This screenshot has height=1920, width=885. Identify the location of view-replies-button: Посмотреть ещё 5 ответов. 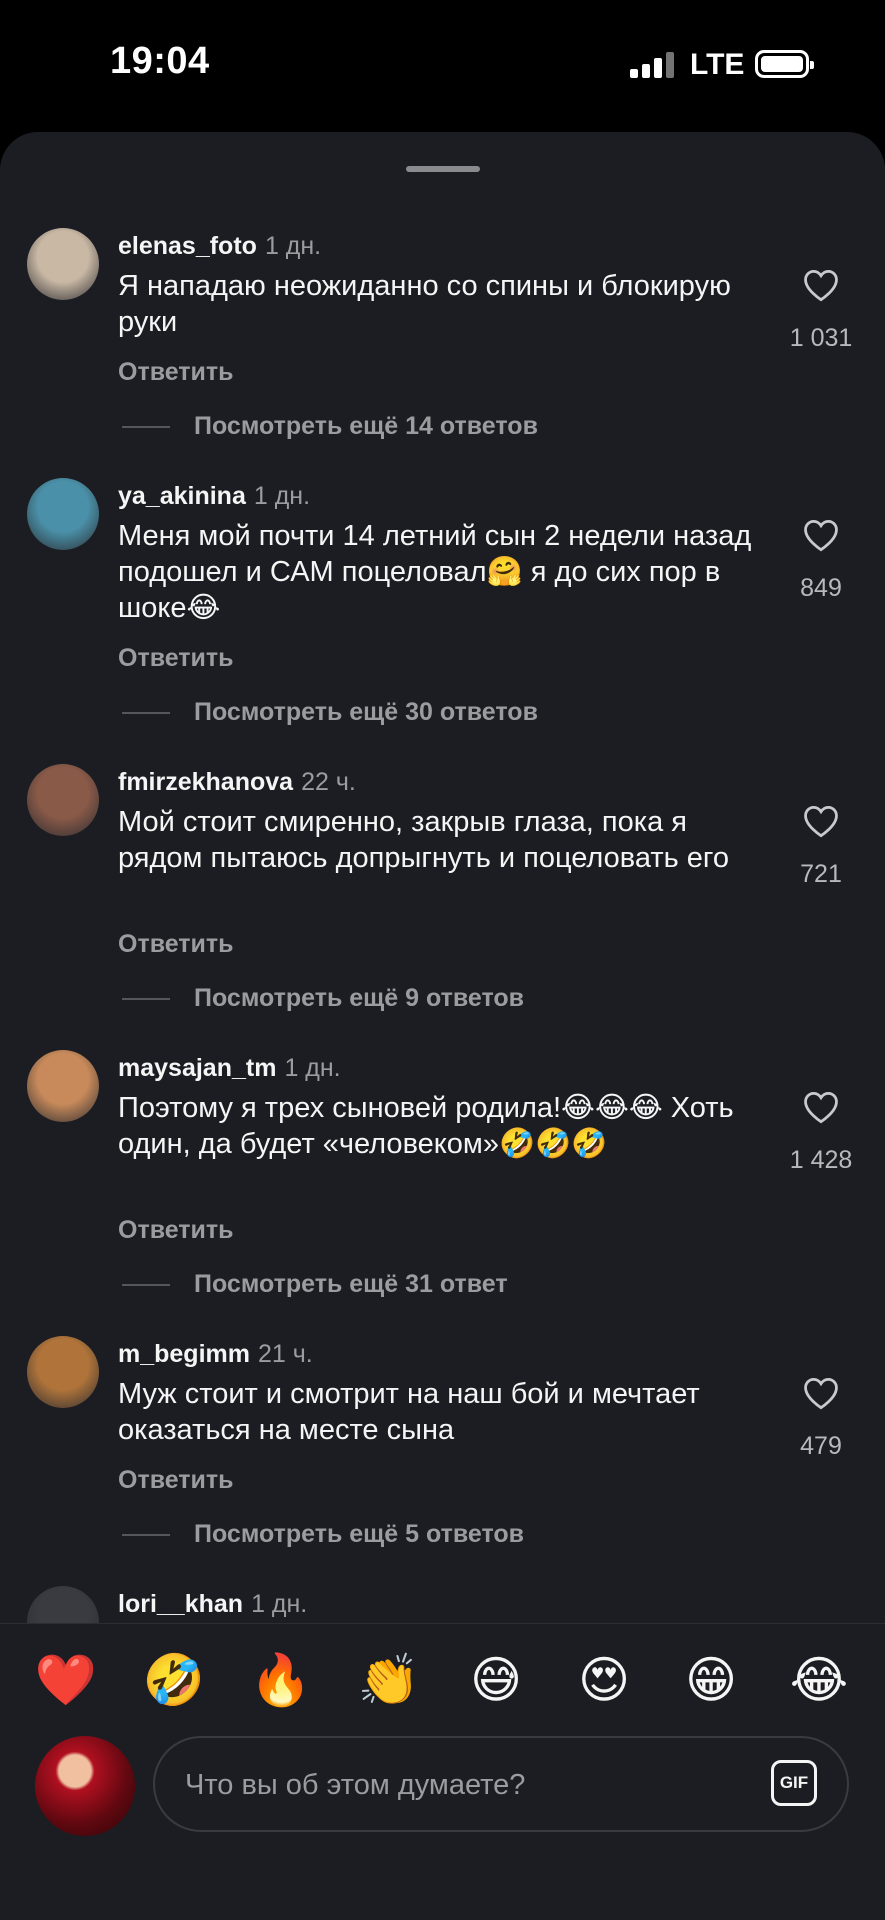
(323, 1534).